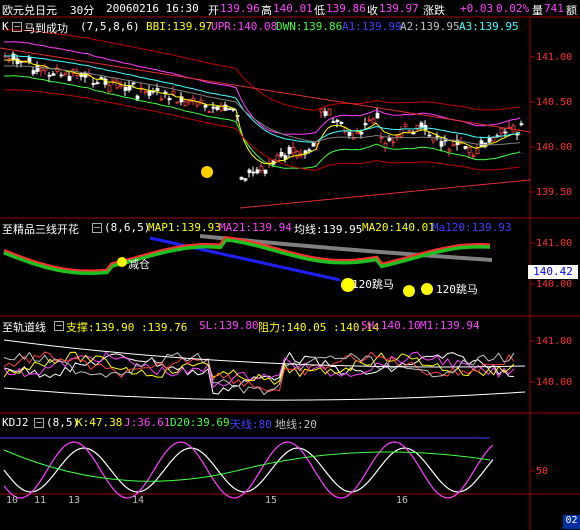 Image resolution: width=580 pixels, height=530 pixels. What do you see at coordinates (251, 424) in the screenshot?
I see `panel4-sky: 天线:80` at bounding box center [251, 424].